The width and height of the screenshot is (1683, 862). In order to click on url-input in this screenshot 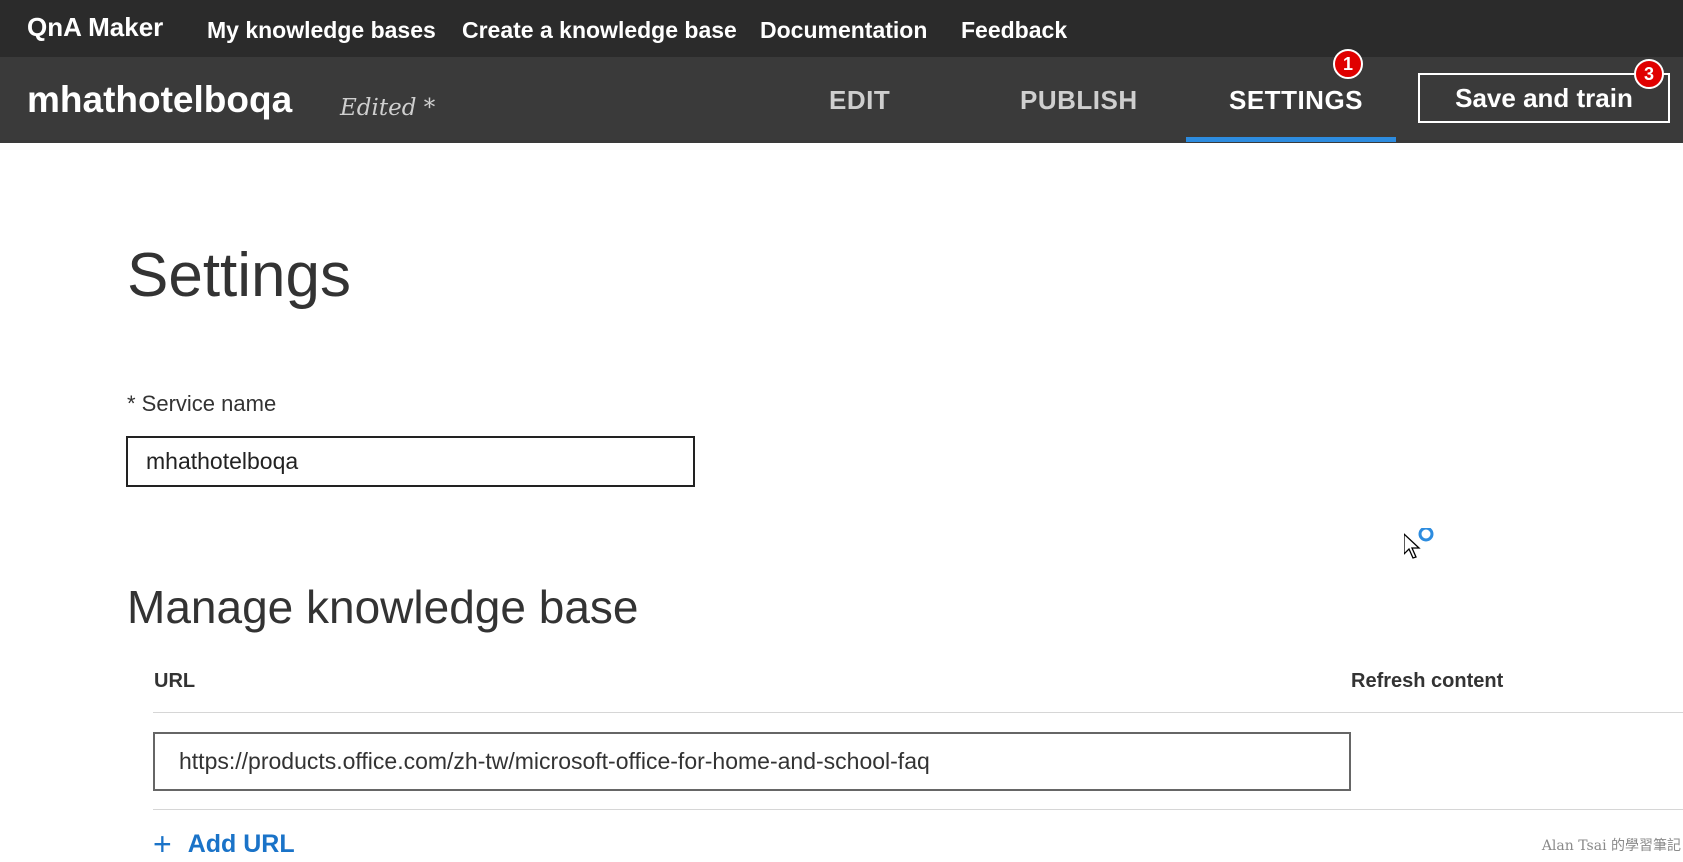, I will do `click(752, 761)`.